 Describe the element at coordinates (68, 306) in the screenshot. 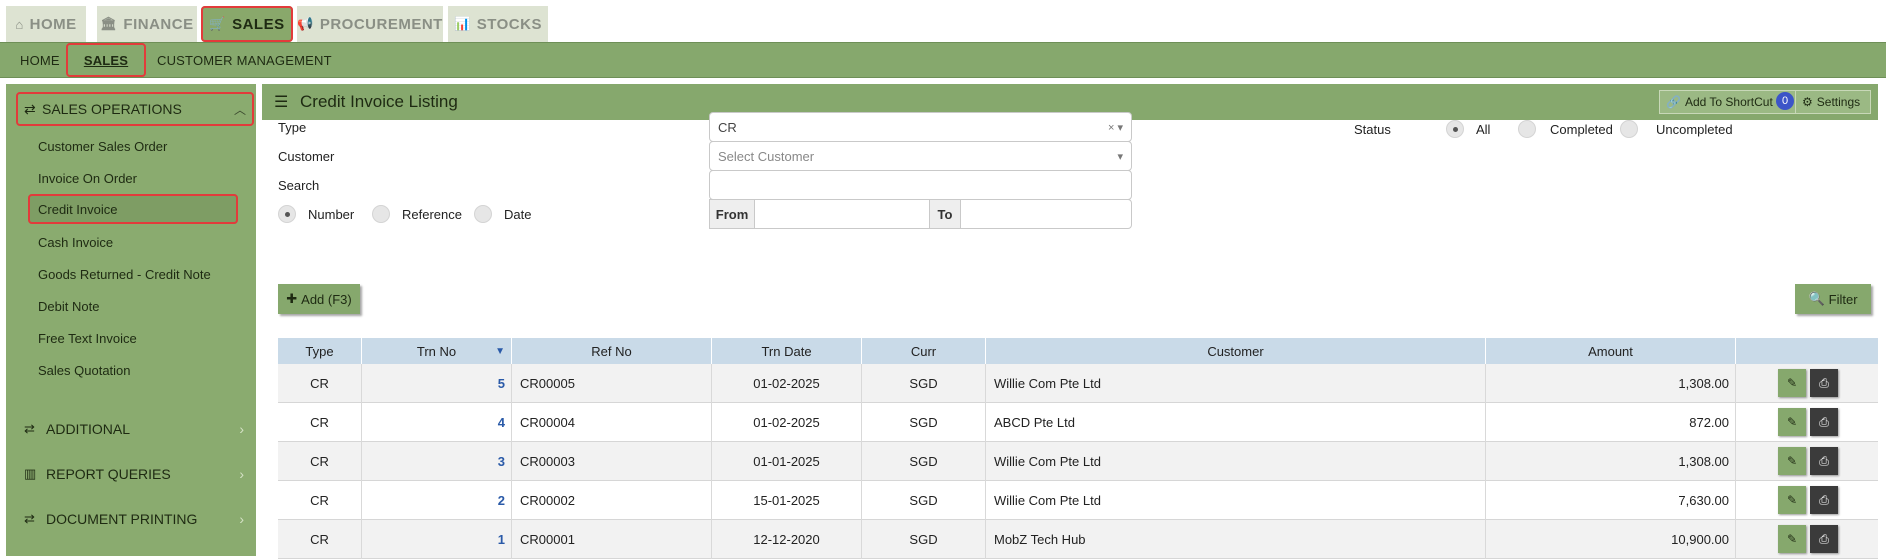

I see `sidebar-item-debit-note: Debit Note` at that location.